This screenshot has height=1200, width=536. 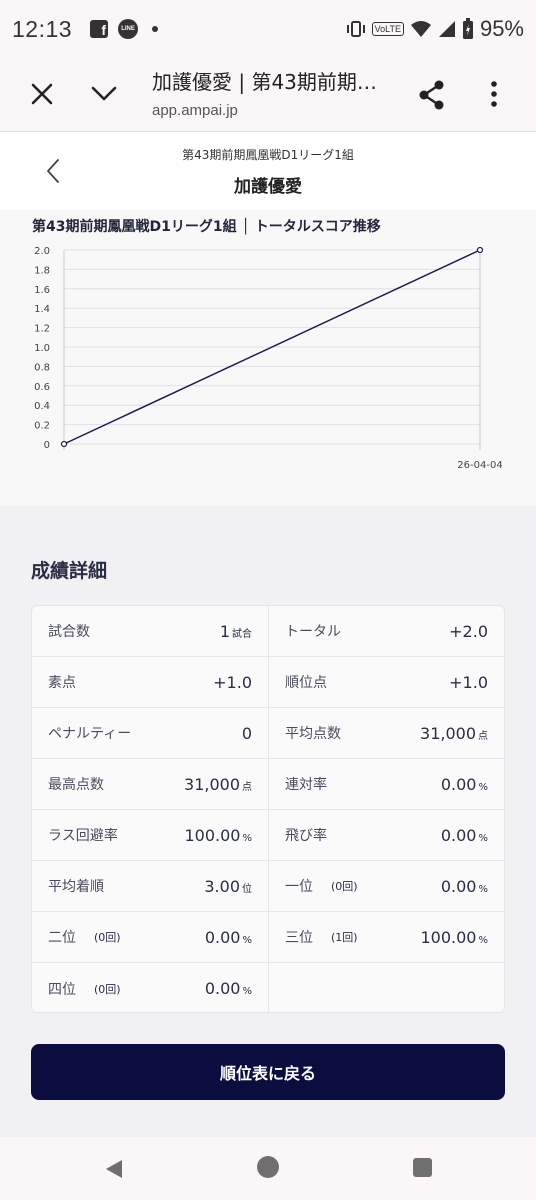 I want to click on more-options-icon, so click(x=494, y=94).